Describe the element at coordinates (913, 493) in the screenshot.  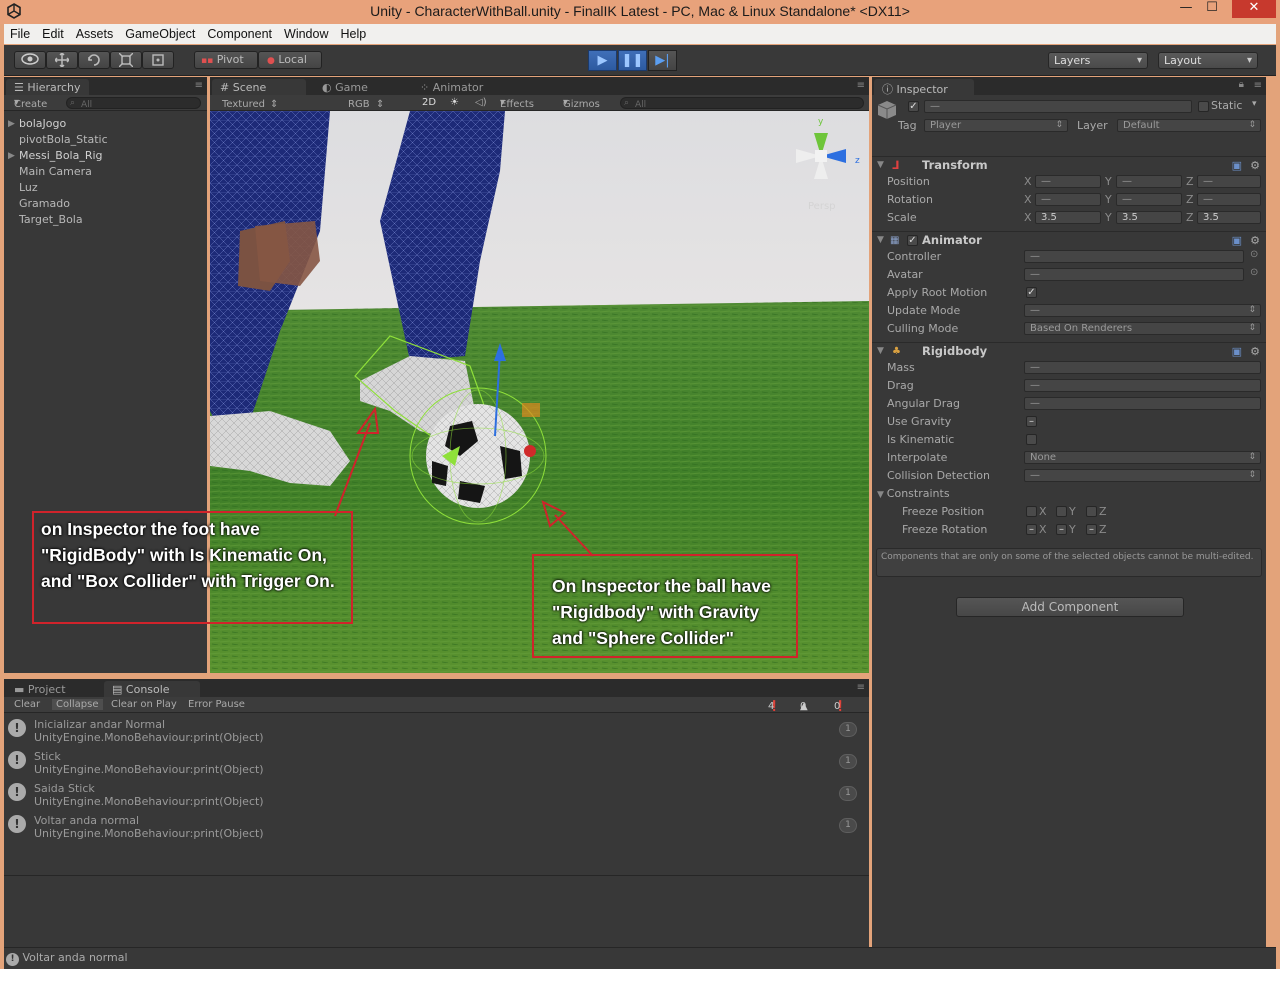
I see `constraints-foldout: ▼ Constraints` at that location.